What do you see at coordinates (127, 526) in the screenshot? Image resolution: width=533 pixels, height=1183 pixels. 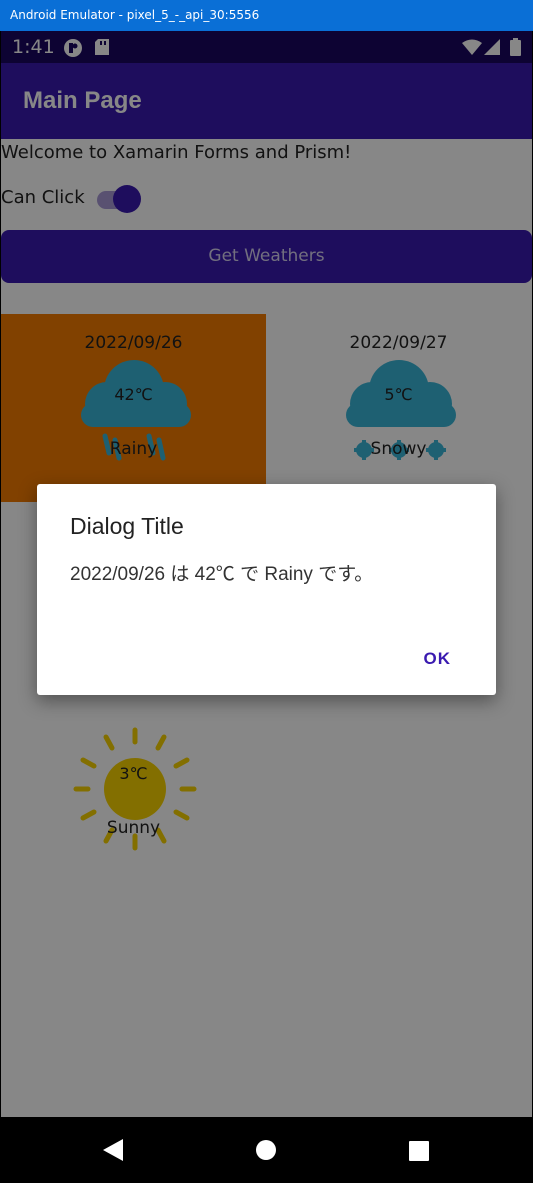 I see `dialog-title: Dialog Title` at bounding box center [127, 526].